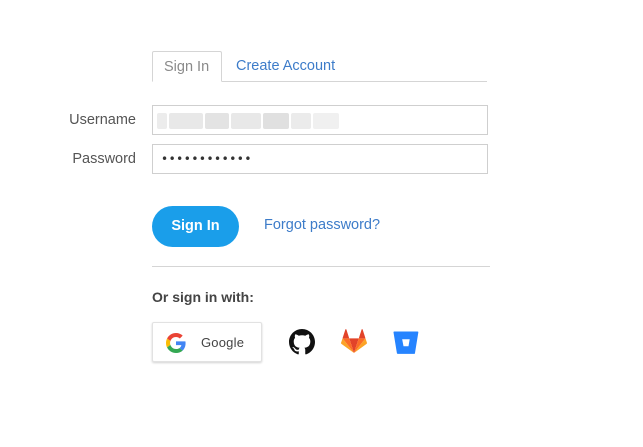  What do you see at coordinates (104, 159) in the screenshot?
I see `password-label: Password` at bounding box center [104, 159].